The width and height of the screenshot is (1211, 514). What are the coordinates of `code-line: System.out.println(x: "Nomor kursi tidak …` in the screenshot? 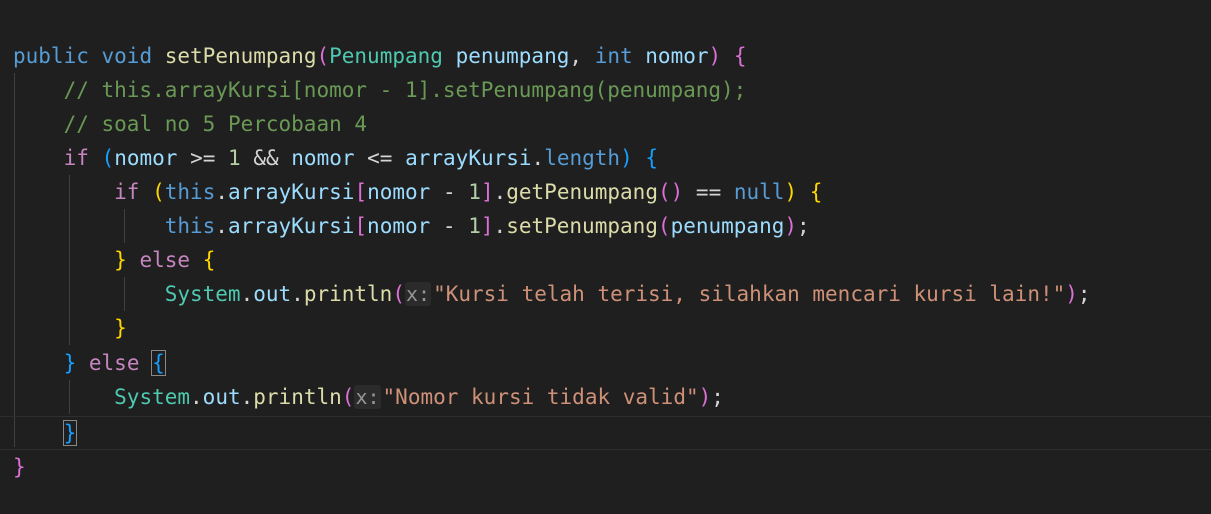 It's located at (368, 397).